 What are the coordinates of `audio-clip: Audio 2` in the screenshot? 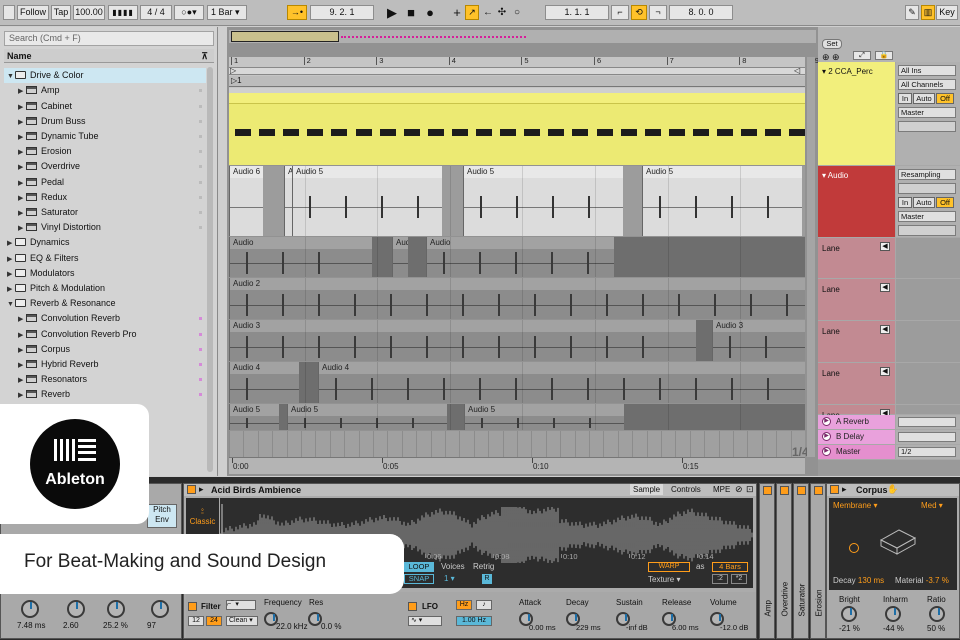 It's located at (517, 298).